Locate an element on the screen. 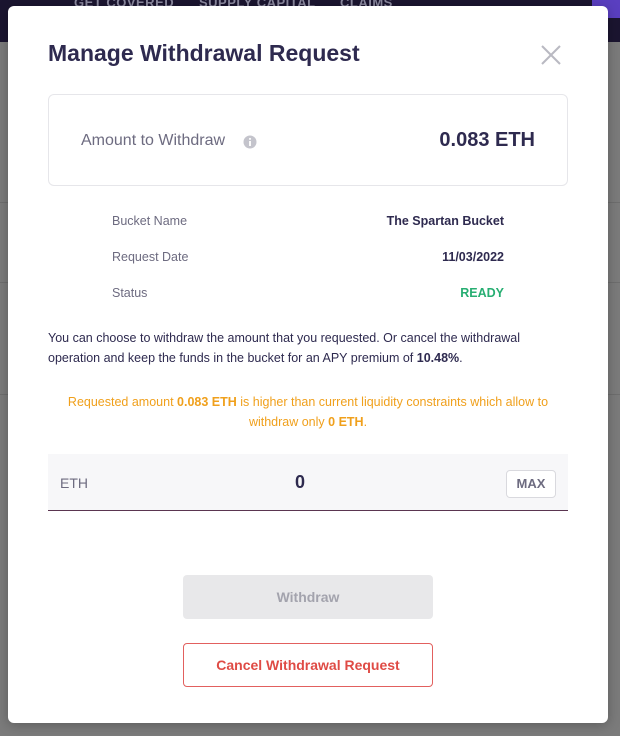  detail-label: Status is located at coordinates (130, 293).